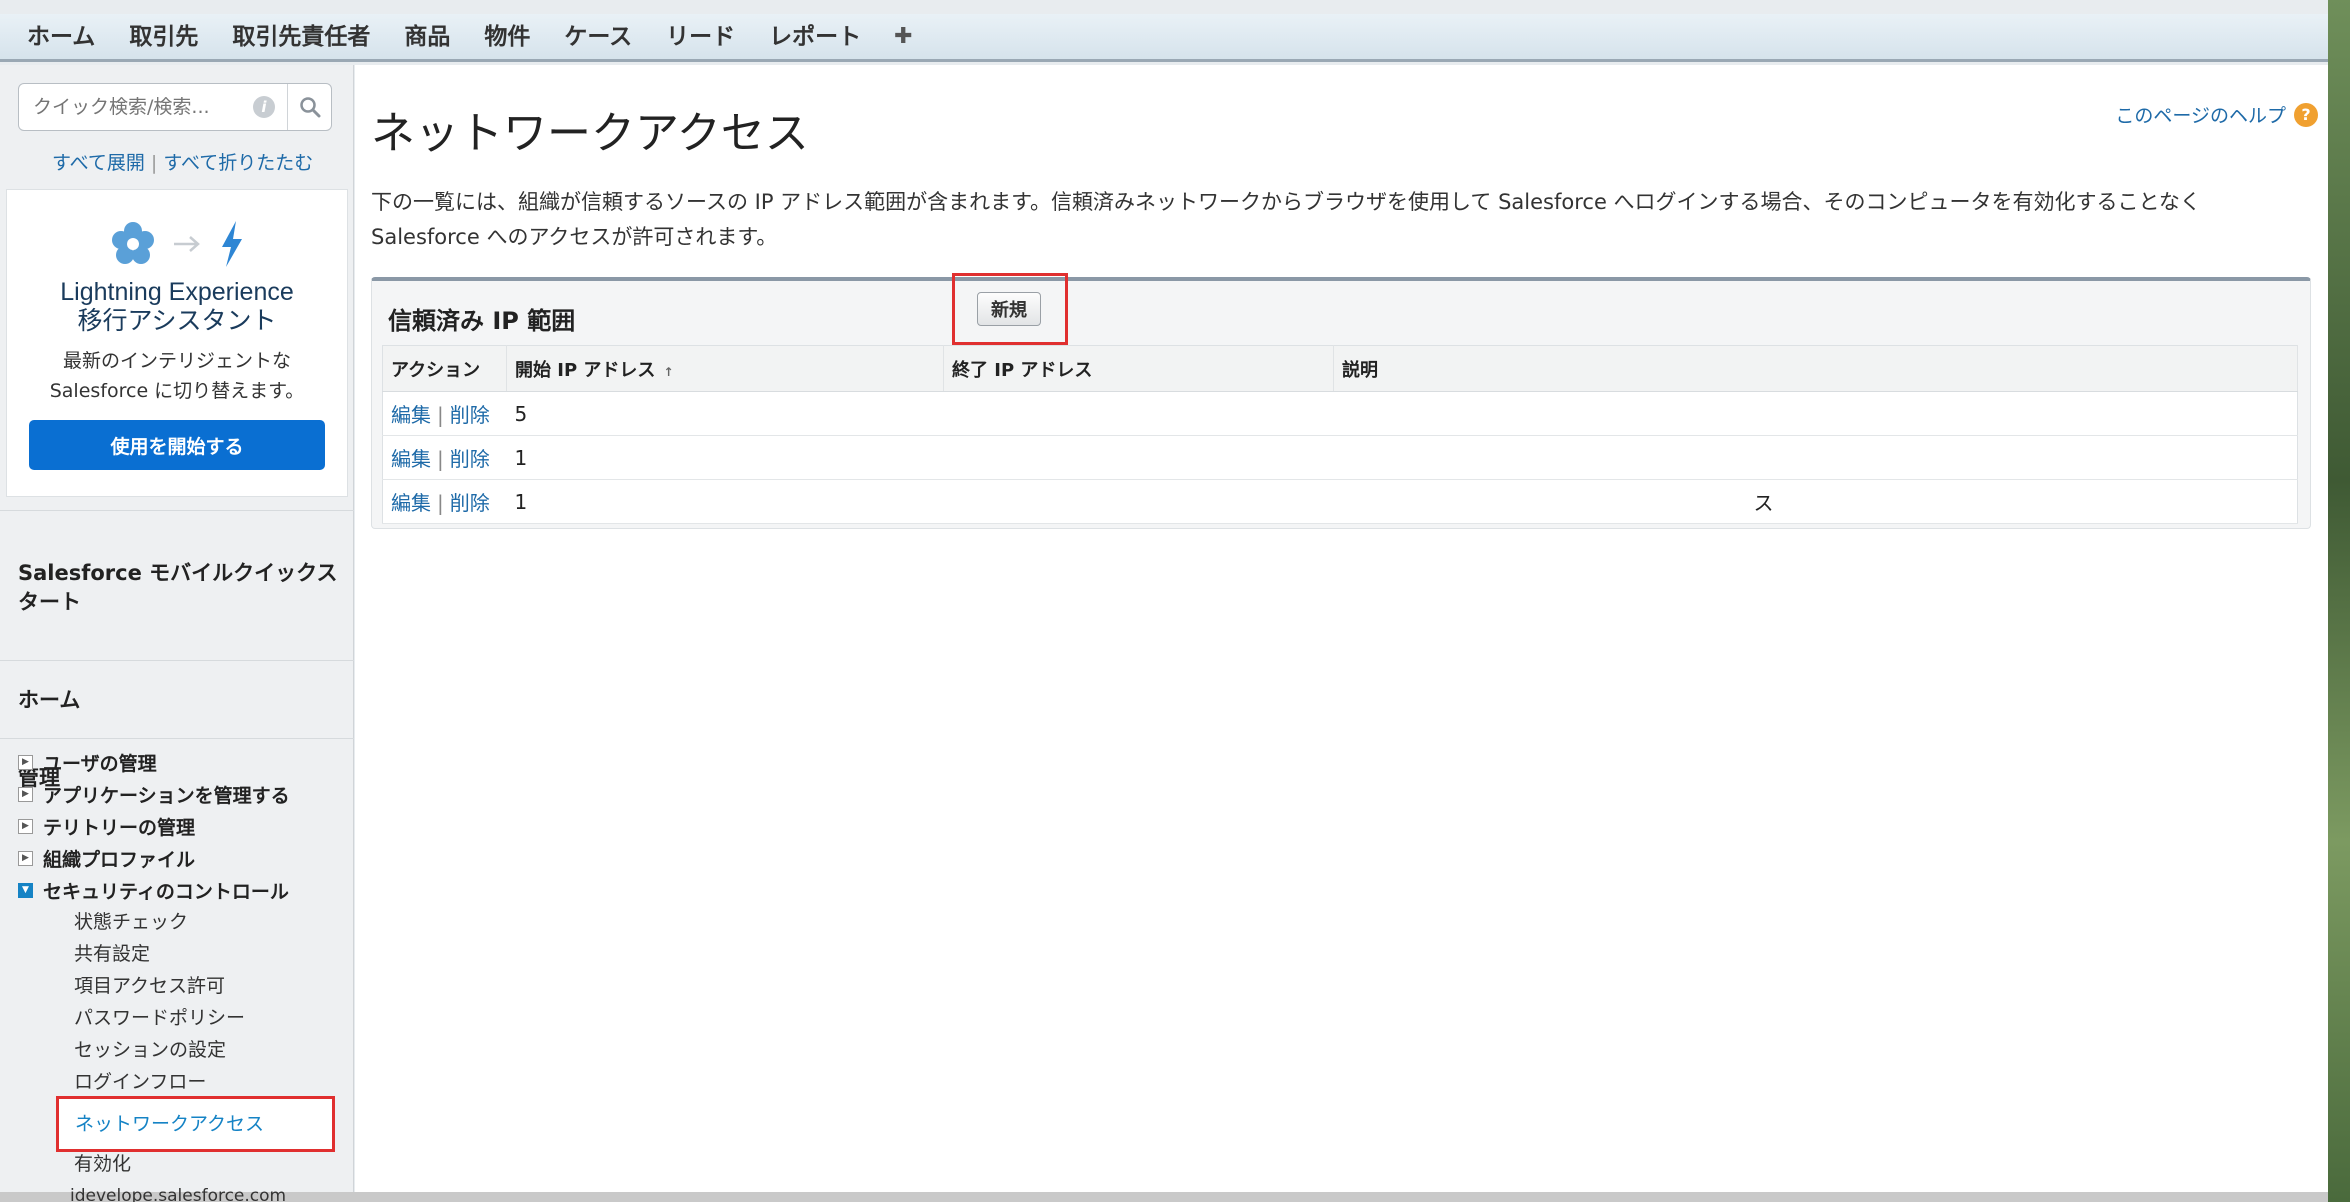 The height and width of the screenshot is (1202, 2350). Describe the element at coordinates (668, 371) in the screenshot. I see `sort-ascending-icon: ↑` at that location.